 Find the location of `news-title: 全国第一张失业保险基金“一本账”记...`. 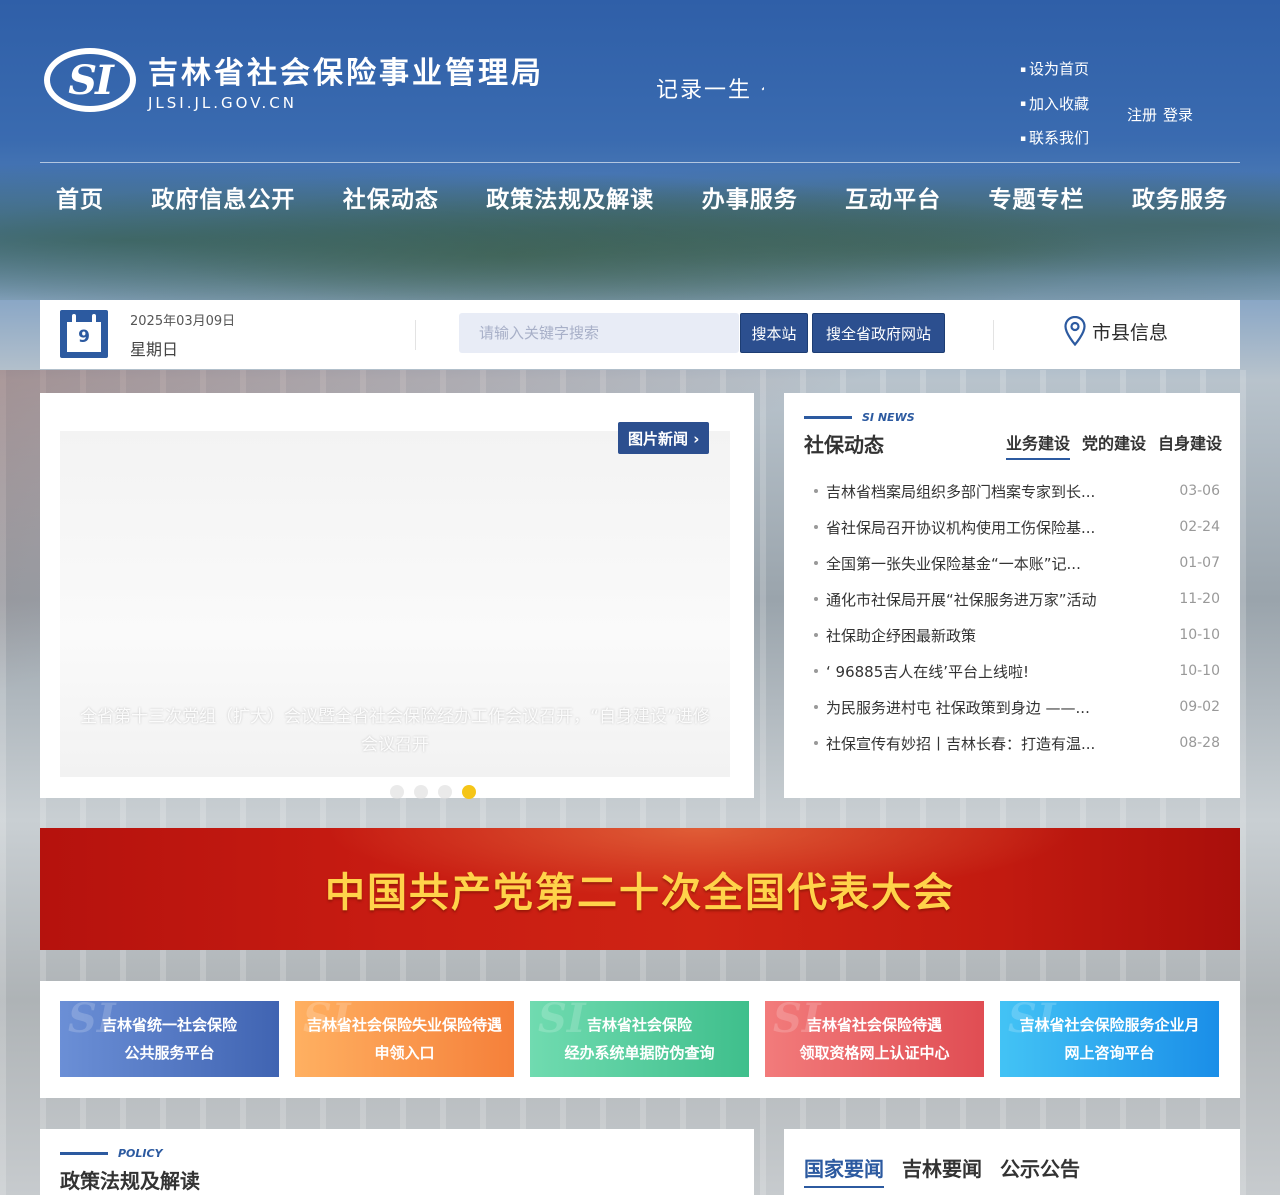

news-title: 全国第一张失业保险基金“一本账”记... is located at coordinates (946, 563).